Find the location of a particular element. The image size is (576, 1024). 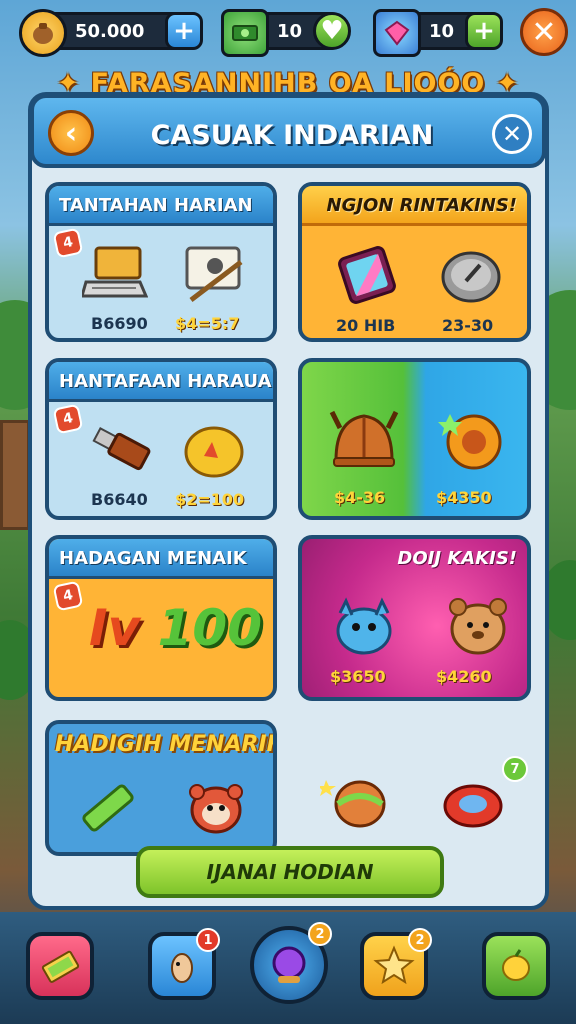

promo-text: Iv 100 is located at coordinates (175, 628).